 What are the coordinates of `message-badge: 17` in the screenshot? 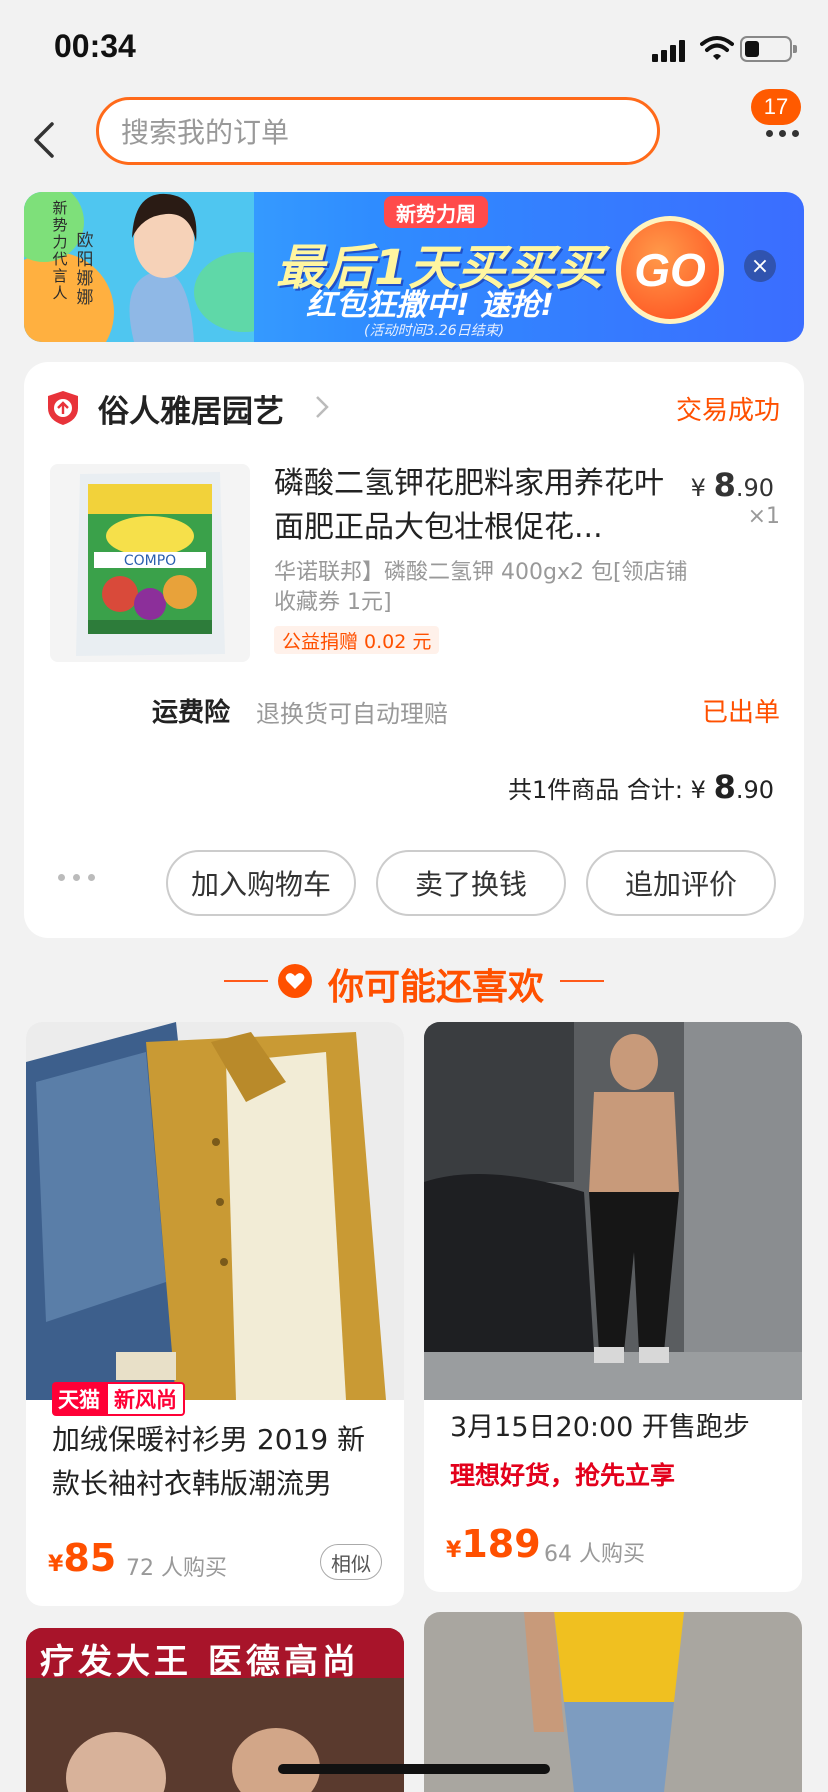 It's located at (776, 107).